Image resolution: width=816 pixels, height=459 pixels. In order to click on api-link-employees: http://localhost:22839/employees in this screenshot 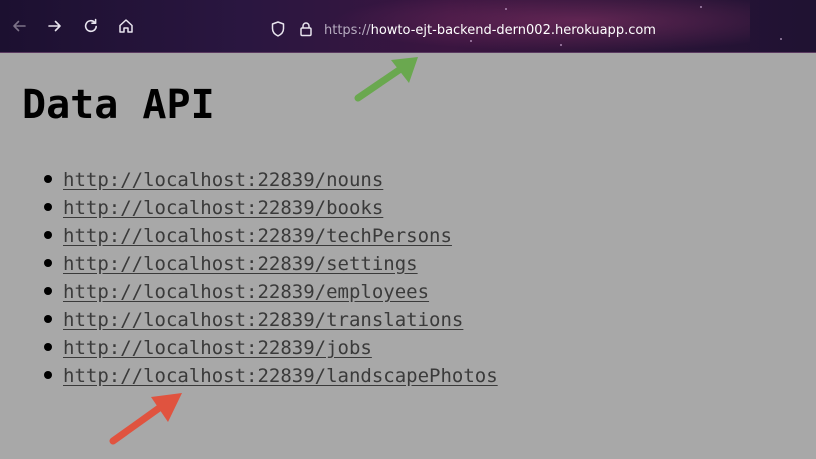, I will do `click(246, 292)`.